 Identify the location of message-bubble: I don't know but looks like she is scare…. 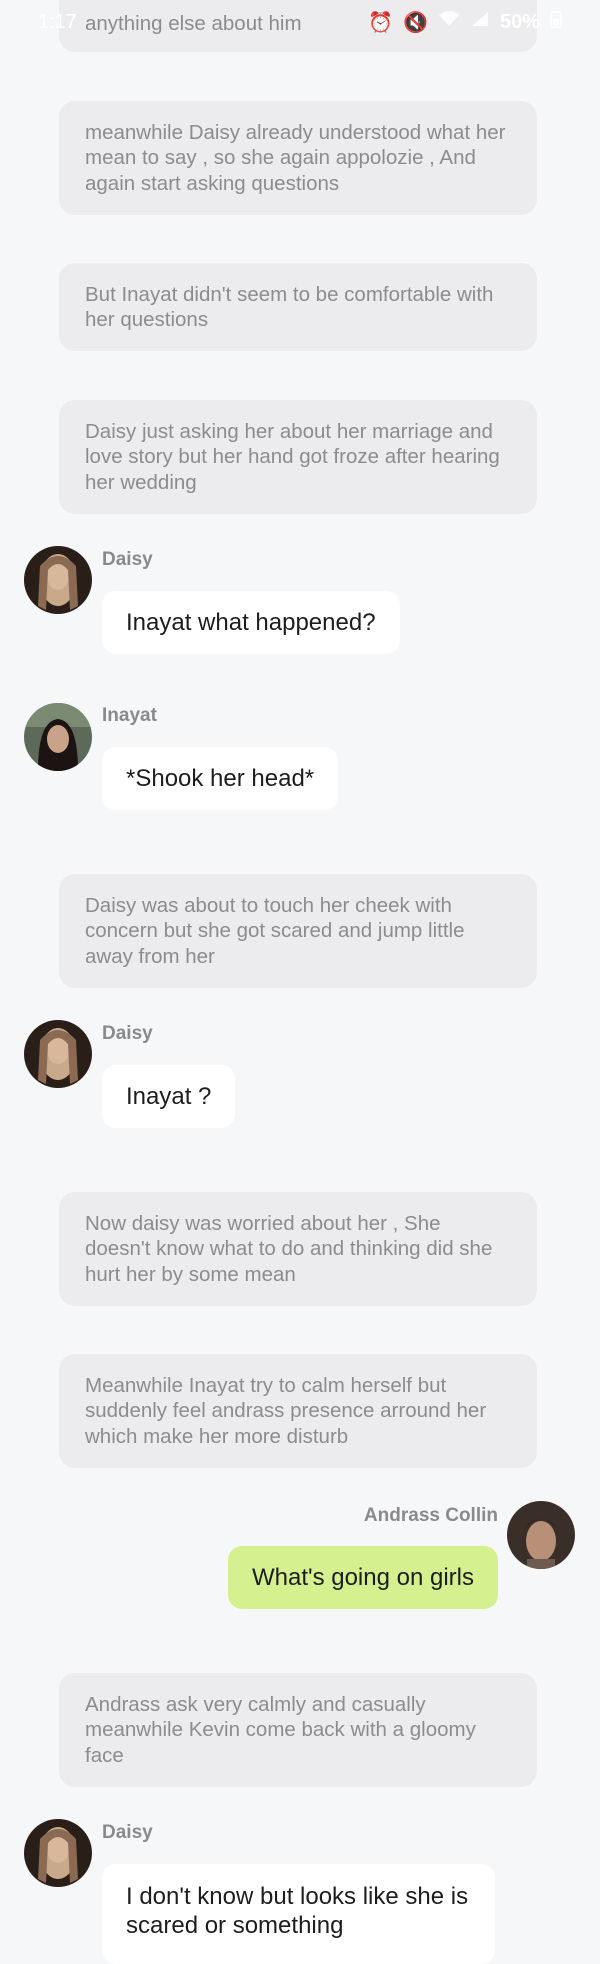
(298, 1914).